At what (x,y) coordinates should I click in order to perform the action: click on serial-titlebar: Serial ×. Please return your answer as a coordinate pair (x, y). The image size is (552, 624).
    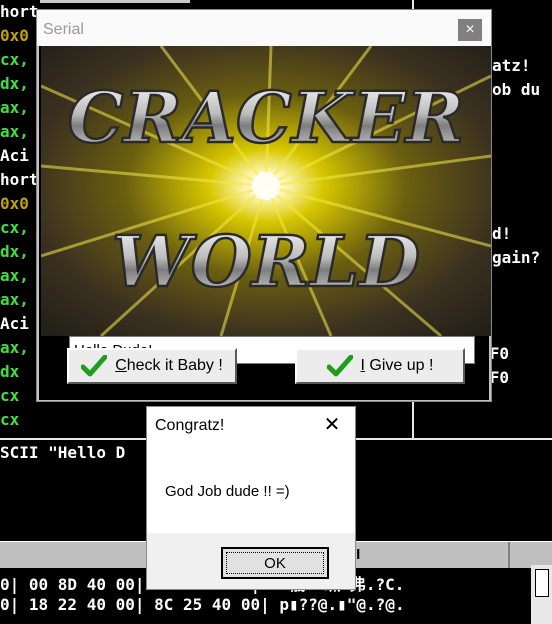
    Looking at the image, I should click on (264, 28).